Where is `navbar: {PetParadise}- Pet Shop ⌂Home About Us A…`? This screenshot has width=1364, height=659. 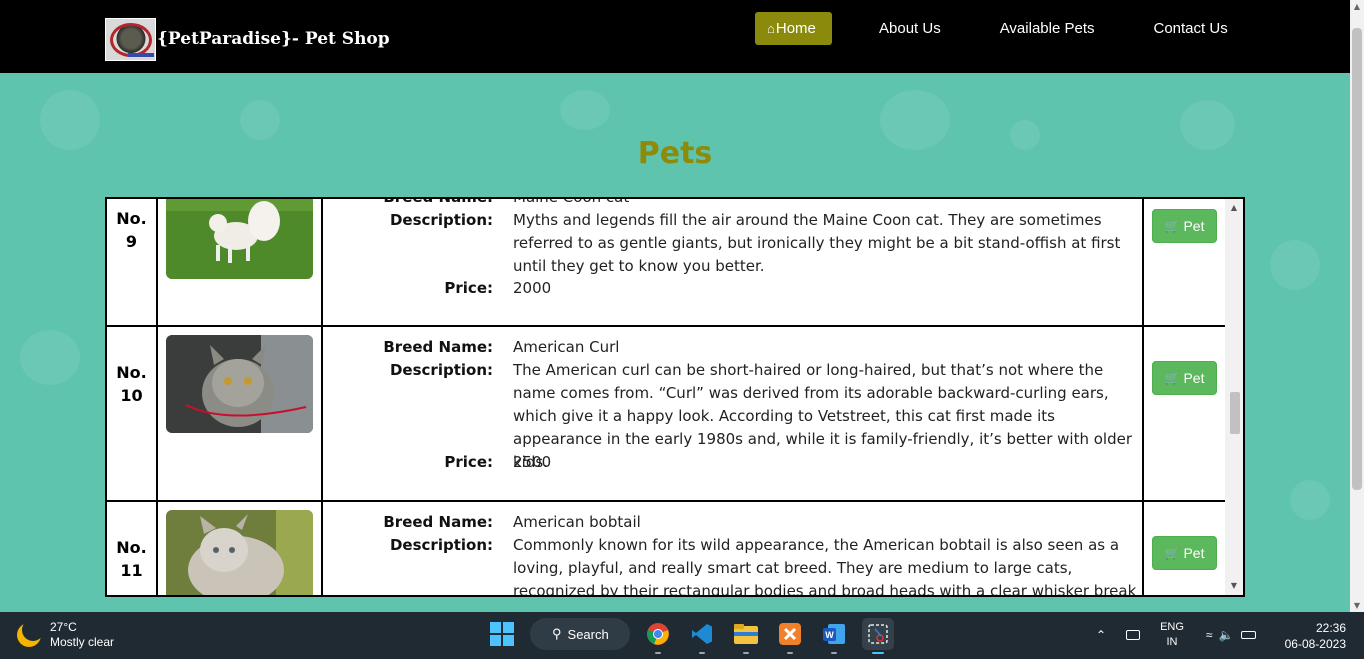
navbar: {PetParadise}- Pet Shop ⌂Home About Us A… is located at coordinates (675, 36).